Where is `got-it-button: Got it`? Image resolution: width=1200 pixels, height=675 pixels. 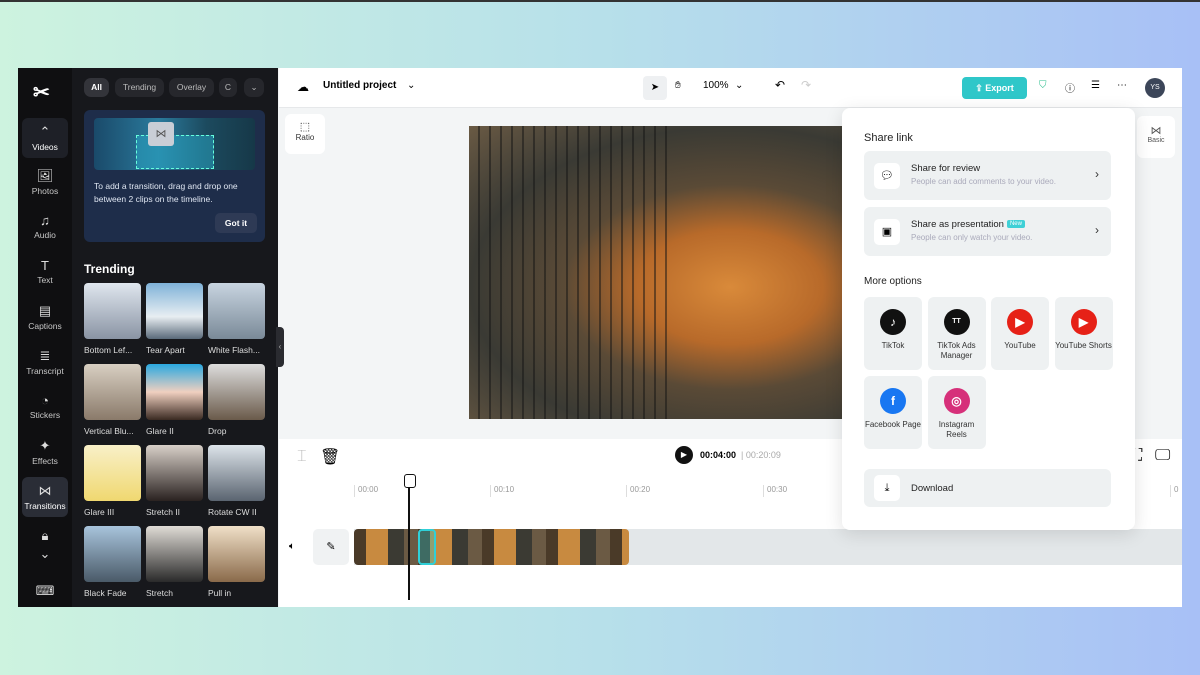 got-it-button: Got it is located at coordinates (236, 223).